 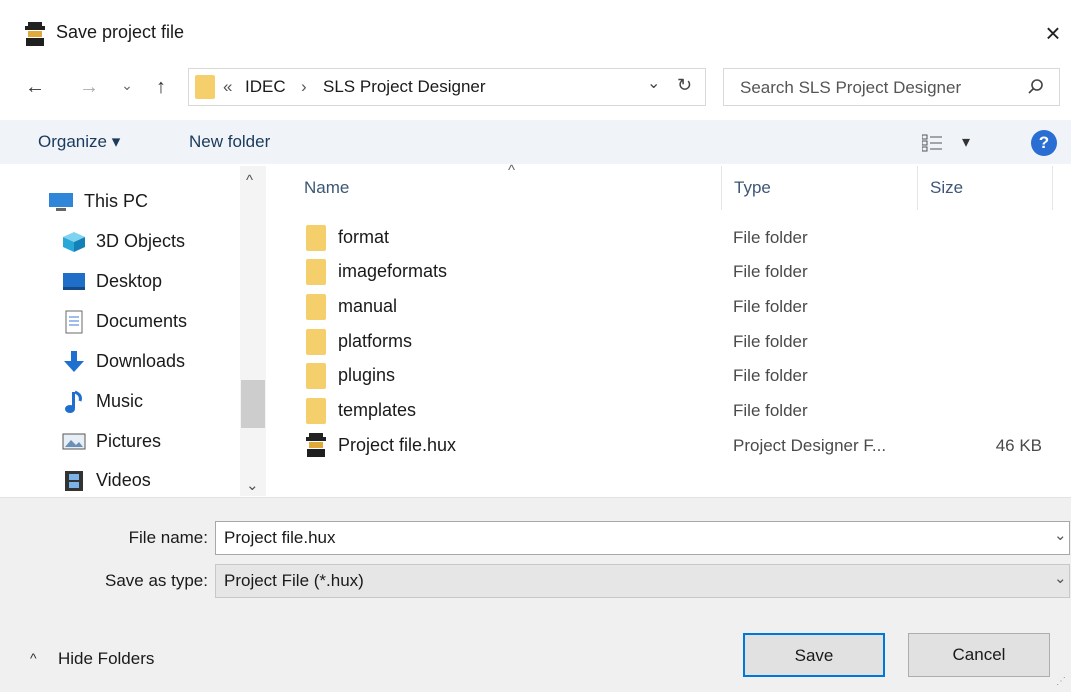 What do you see at coordinates (156, 580) in the screenshot?
I see `save-type-label: Save as type:` at bounding box center [156, 580].